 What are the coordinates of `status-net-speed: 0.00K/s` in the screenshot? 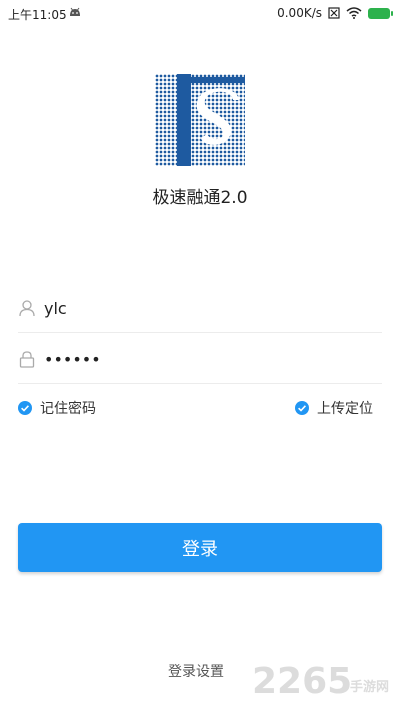 It's located at (299, 13).